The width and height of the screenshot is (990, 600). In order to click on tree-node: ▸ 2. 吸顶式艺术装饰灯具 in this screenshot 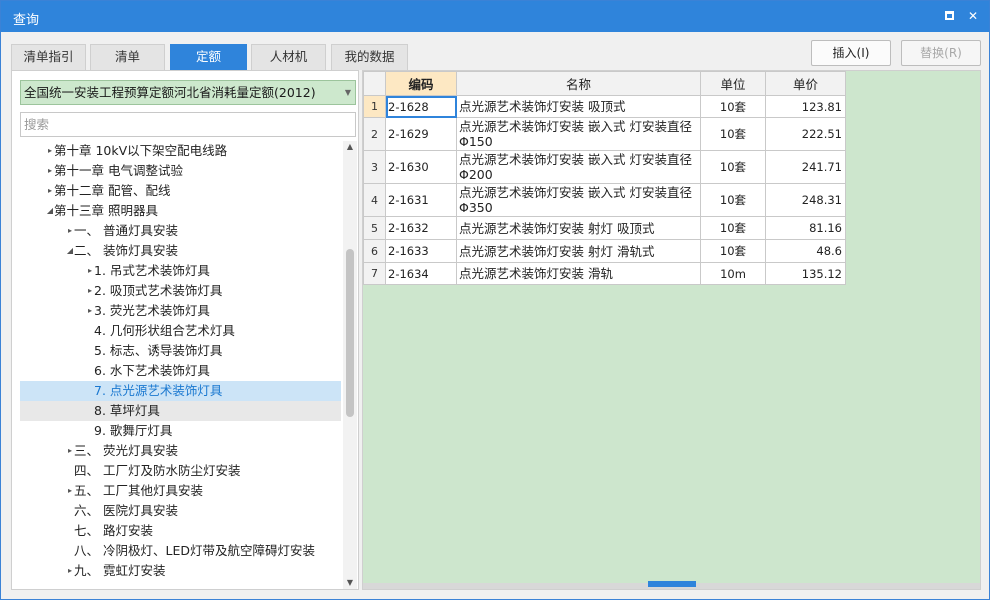, I will do `click(180, 291)`.